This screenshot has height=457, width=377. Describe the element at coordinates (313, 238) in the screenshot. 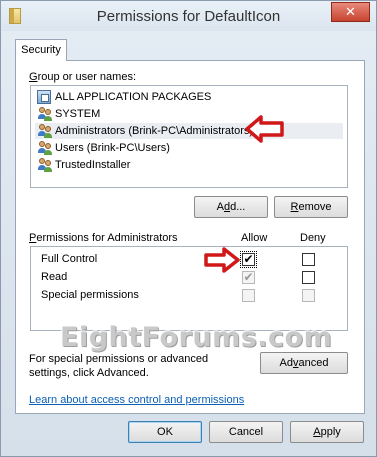

I see `deny-column-header: Deny` at that location.